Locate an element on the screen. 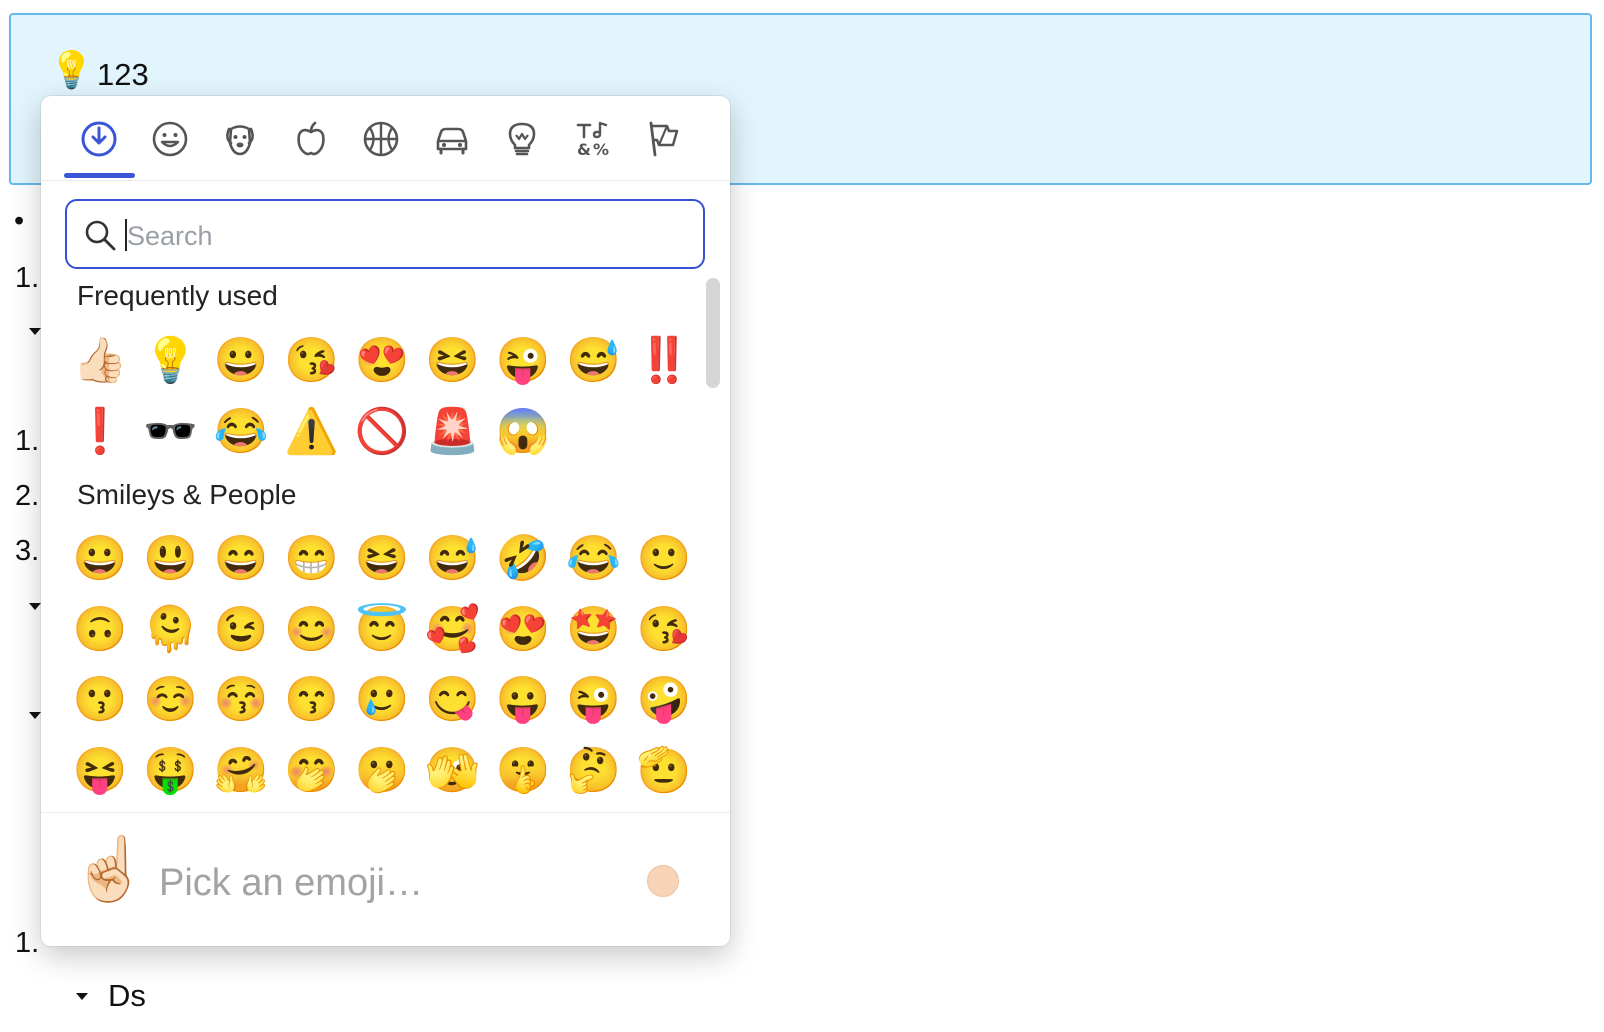 The image size is (1604, 1032). tab-smileys is located at coordinates (170, 139).